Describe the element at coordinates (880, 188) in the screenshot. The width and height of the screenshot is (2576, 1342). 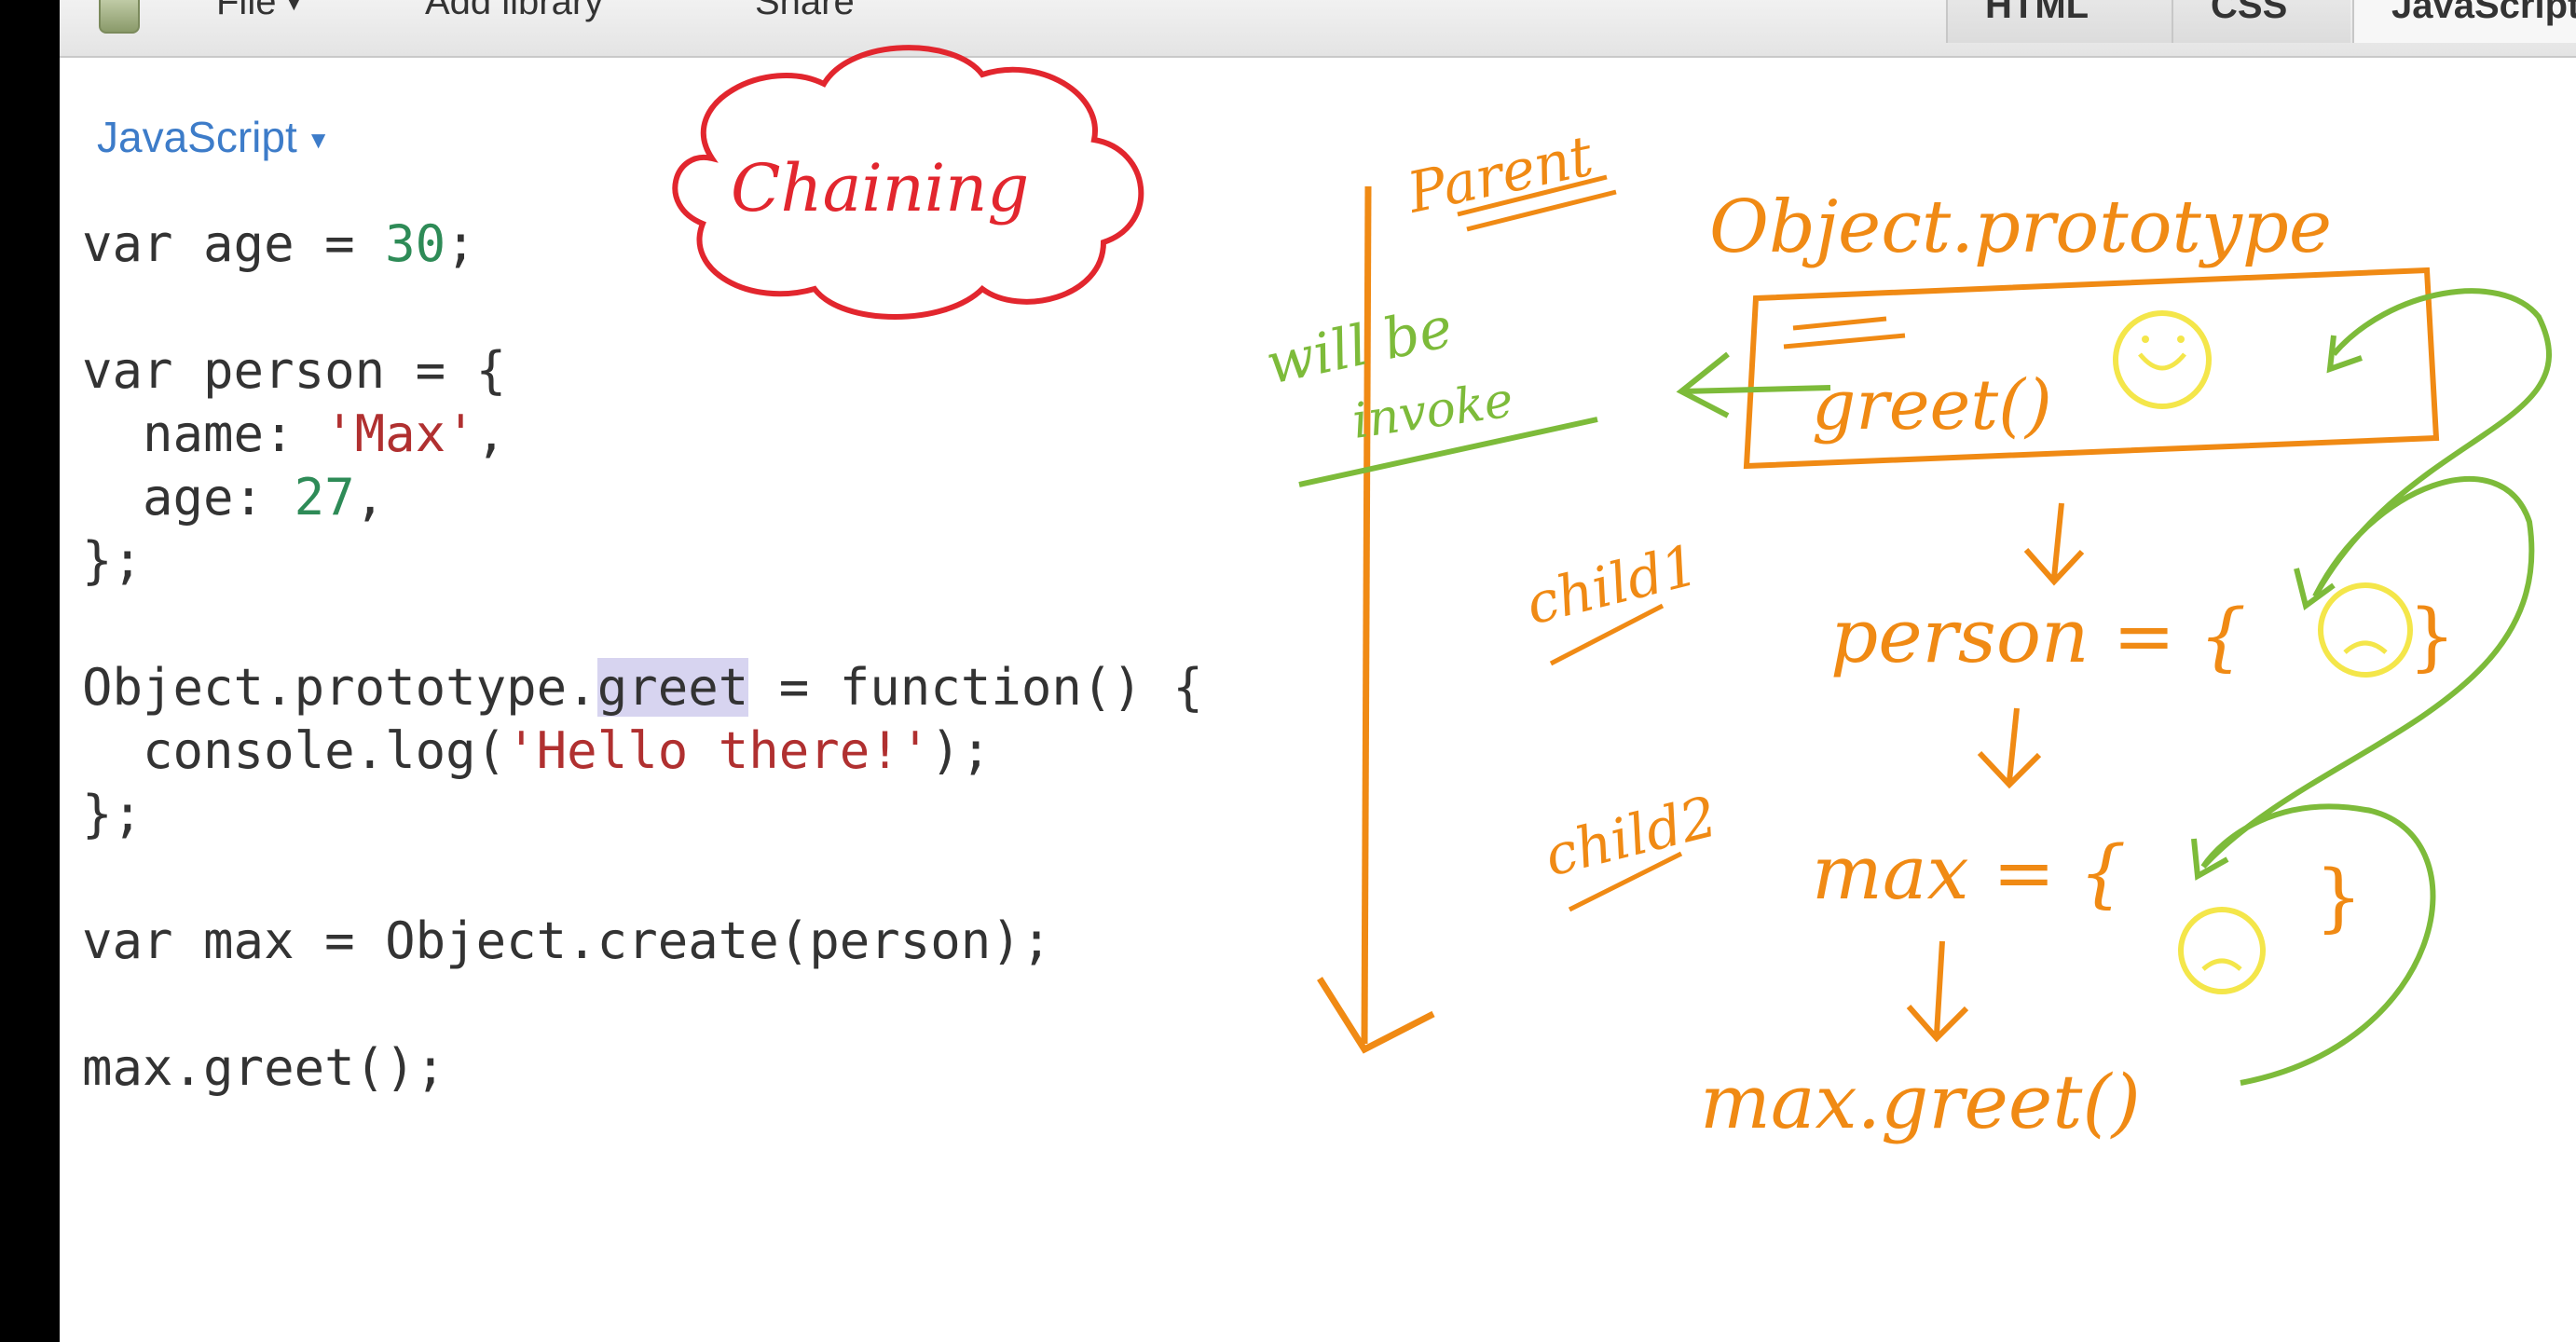
I see `chaining-label: Chaining` at that location.